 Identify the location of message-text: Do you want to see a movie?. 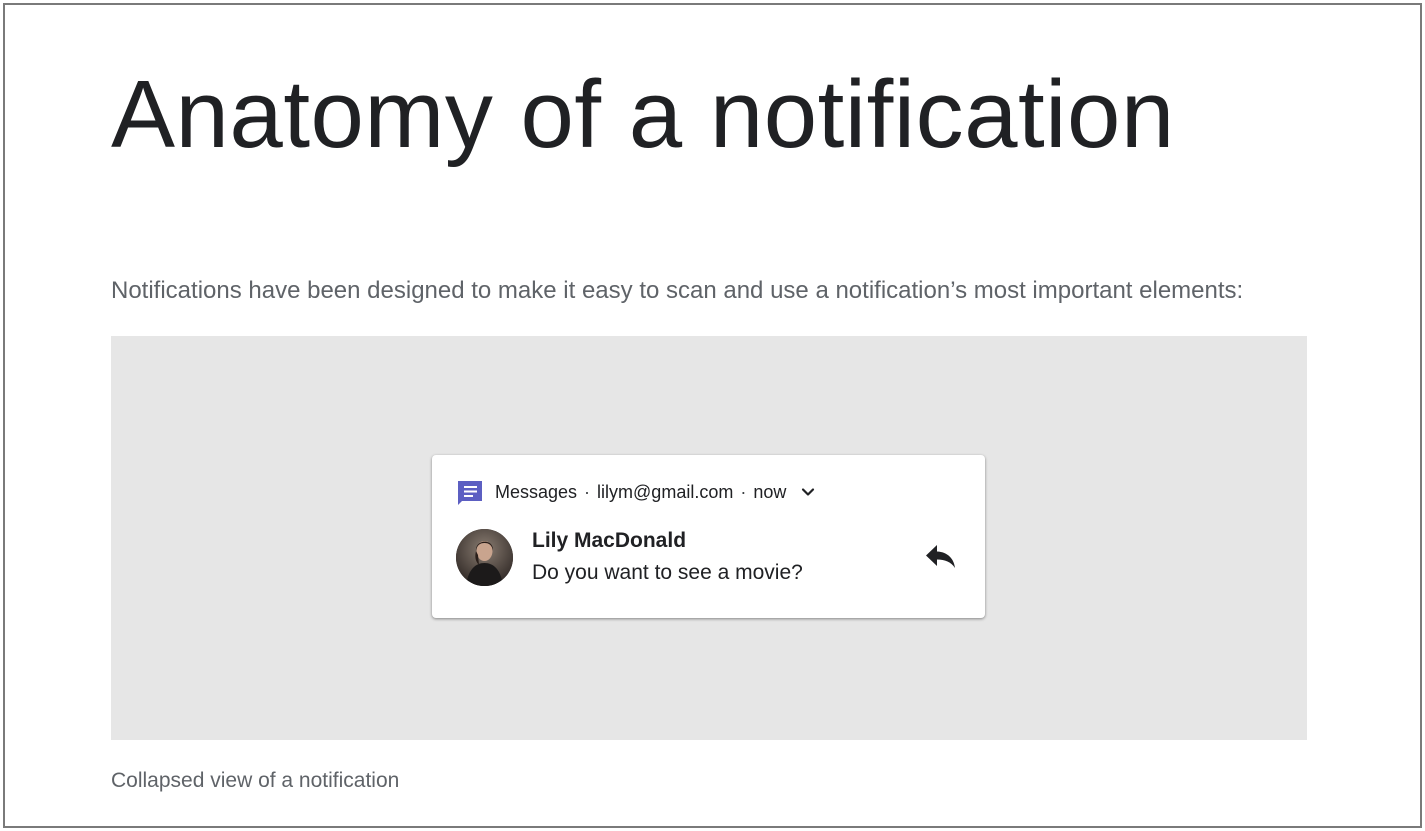
(667, 572).